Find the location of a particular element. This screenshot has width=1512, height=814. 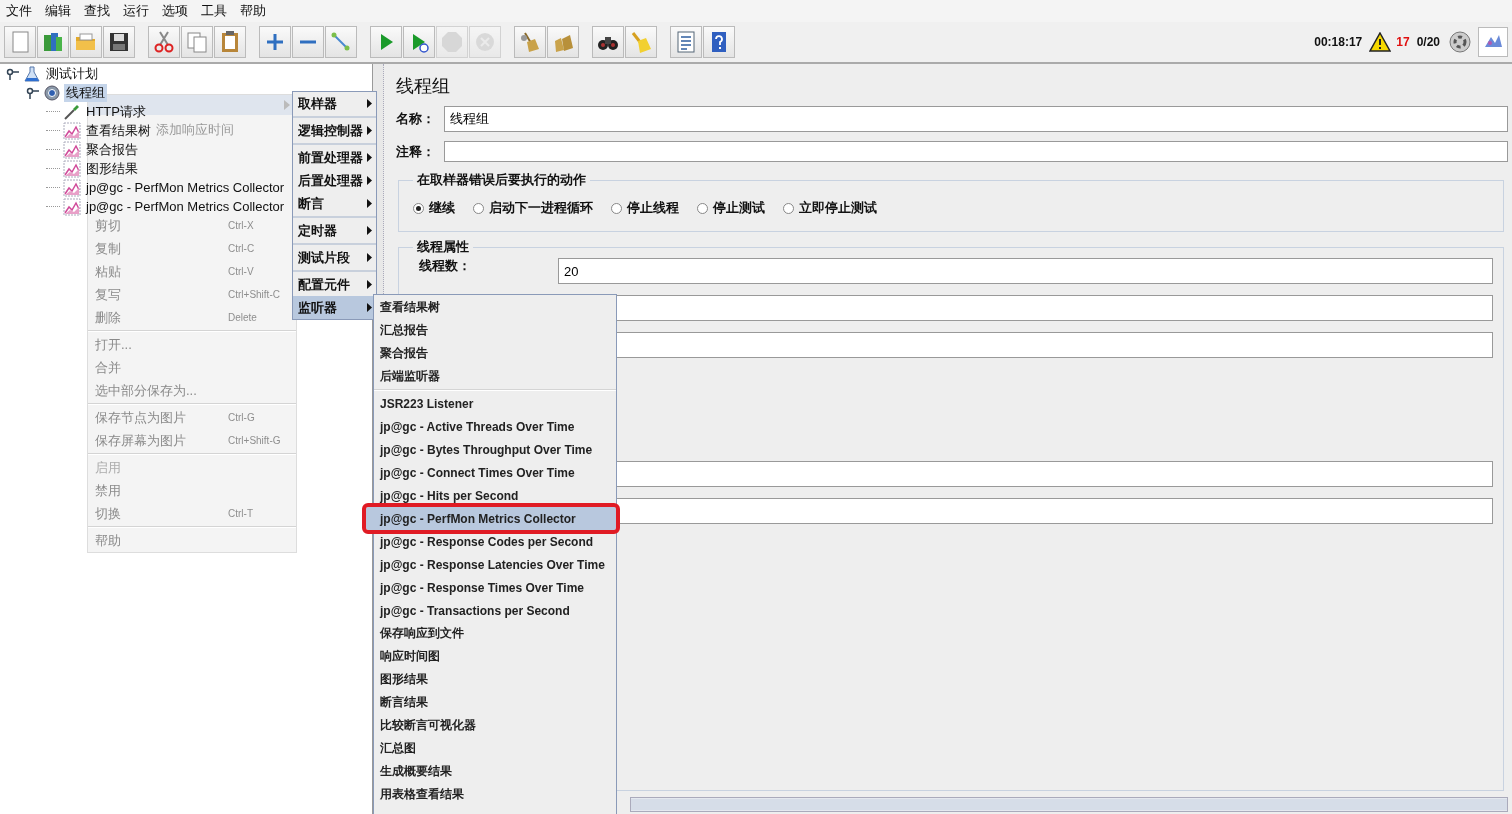

menu-item: 文件 is located at coordinates (19, 11).